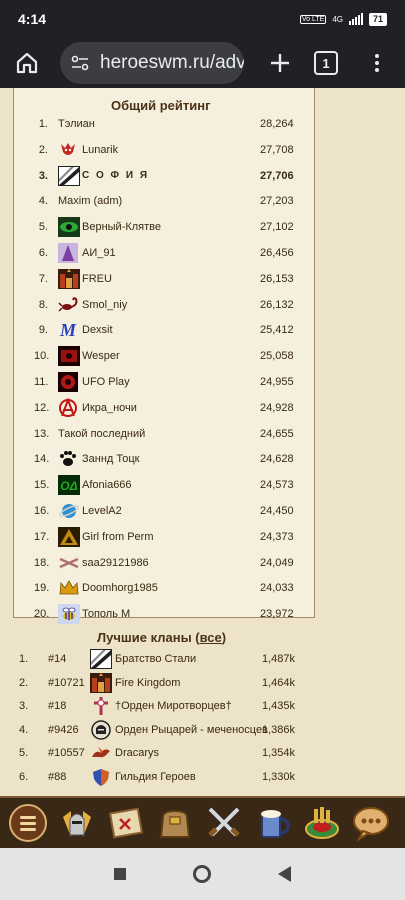 The height and width of the screenshot is (900, 405). What do you see at coordinates (100, 150) in the screenshot?
I see `player-name-link: Lunarik` at bounding box center [100, 150].